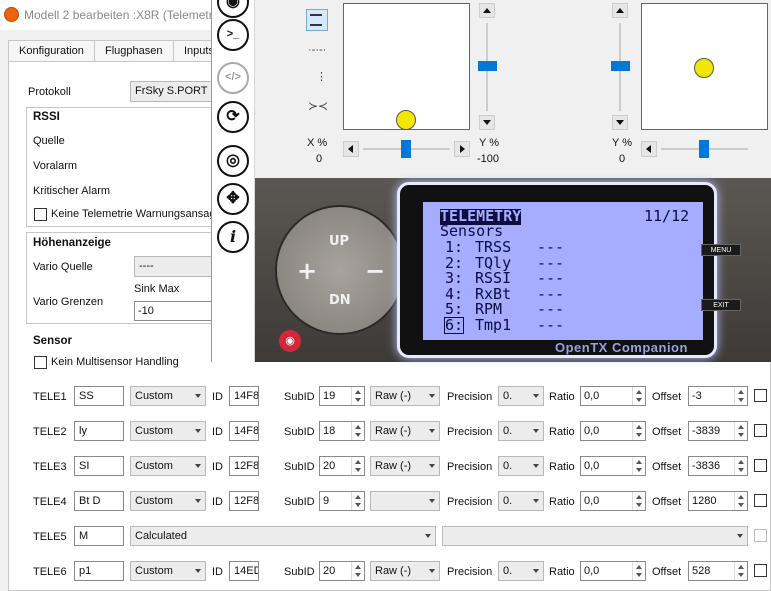 The image size is (771, 591). Describe the element at coordinates (595, 536) in the screenshot. I see `sensor-formula-select` at that location.